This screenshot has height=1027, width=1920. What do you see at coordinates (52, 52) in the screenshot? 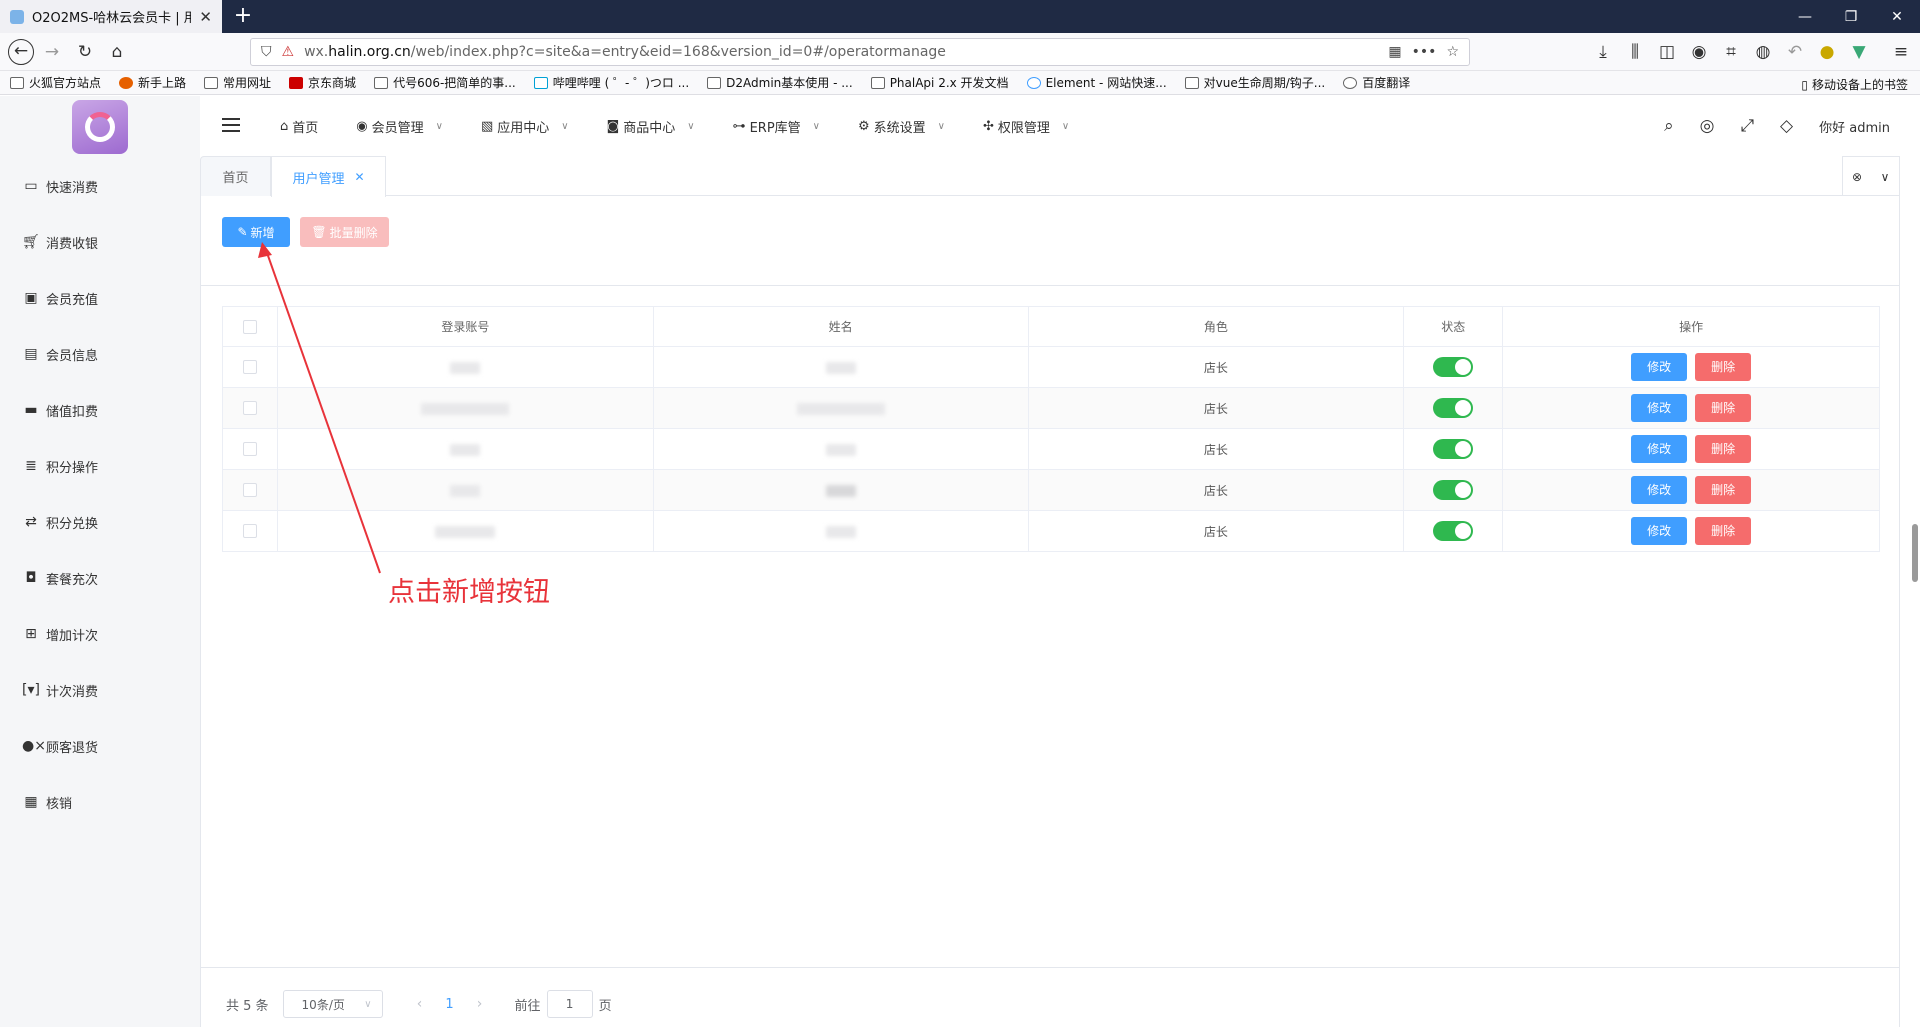
I see `forward-icon: →` at bounding box center [52, 52].